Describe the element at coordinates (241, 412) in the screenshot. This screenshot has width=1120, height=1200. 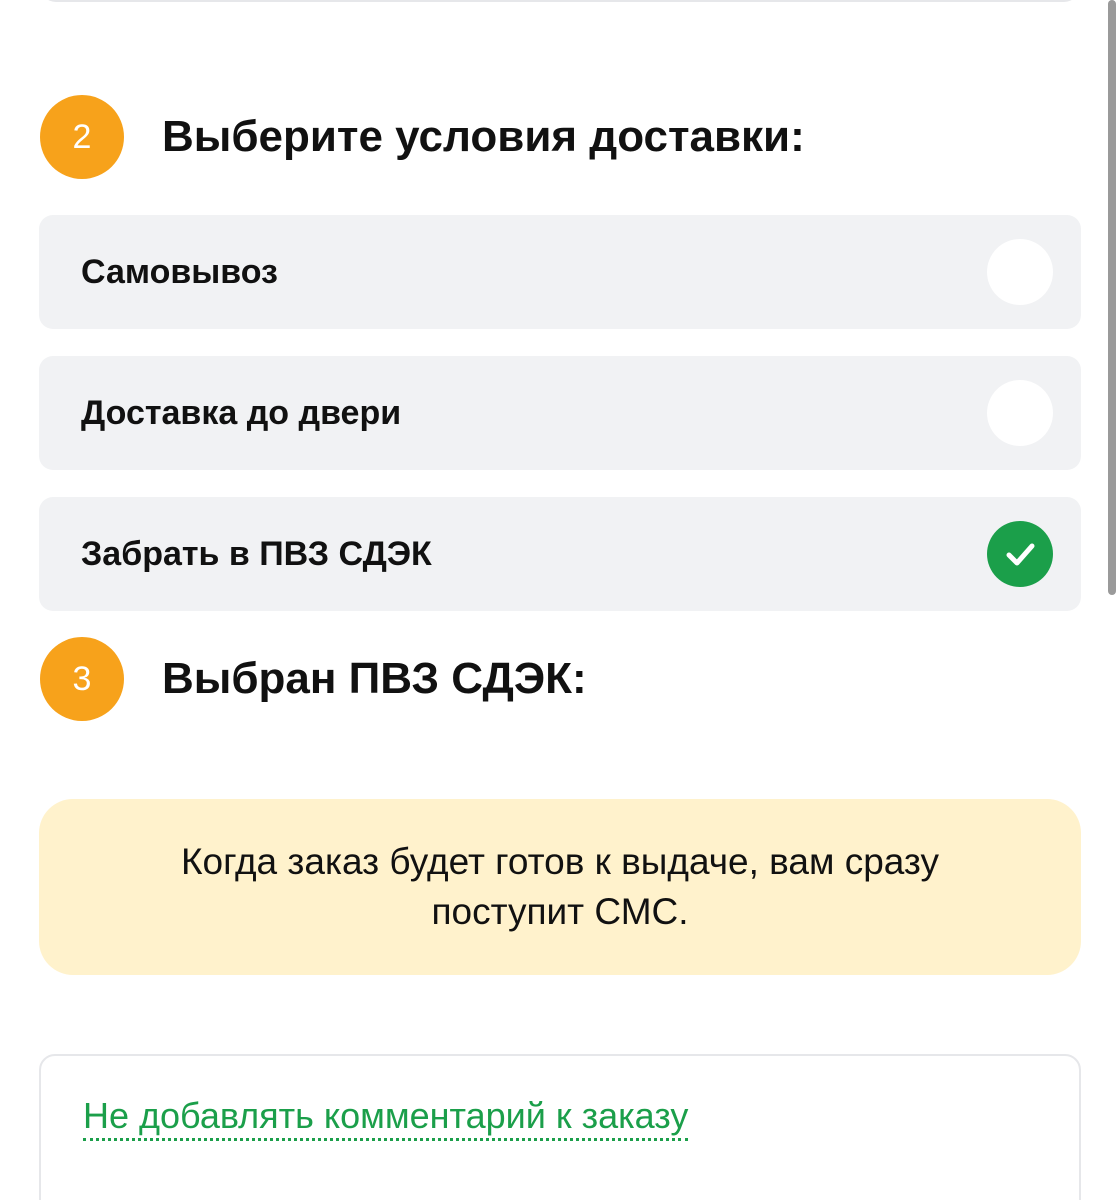
I see `delivery-option-label: Доставка до двери` at that location.